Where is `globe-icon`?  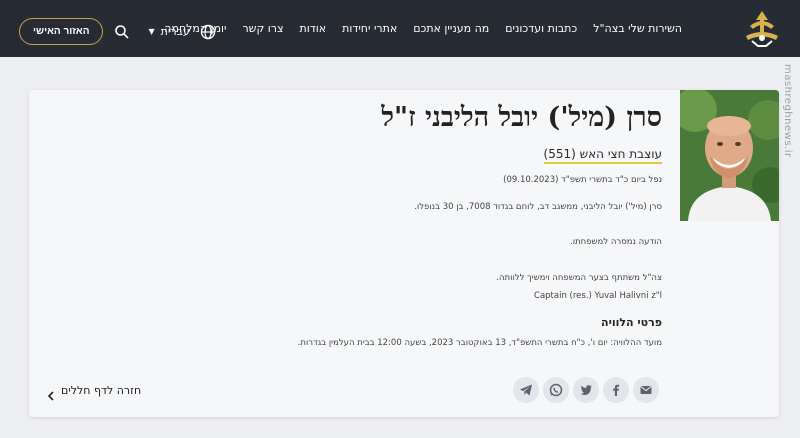
globe-icon is located at coordinates (208, 32).